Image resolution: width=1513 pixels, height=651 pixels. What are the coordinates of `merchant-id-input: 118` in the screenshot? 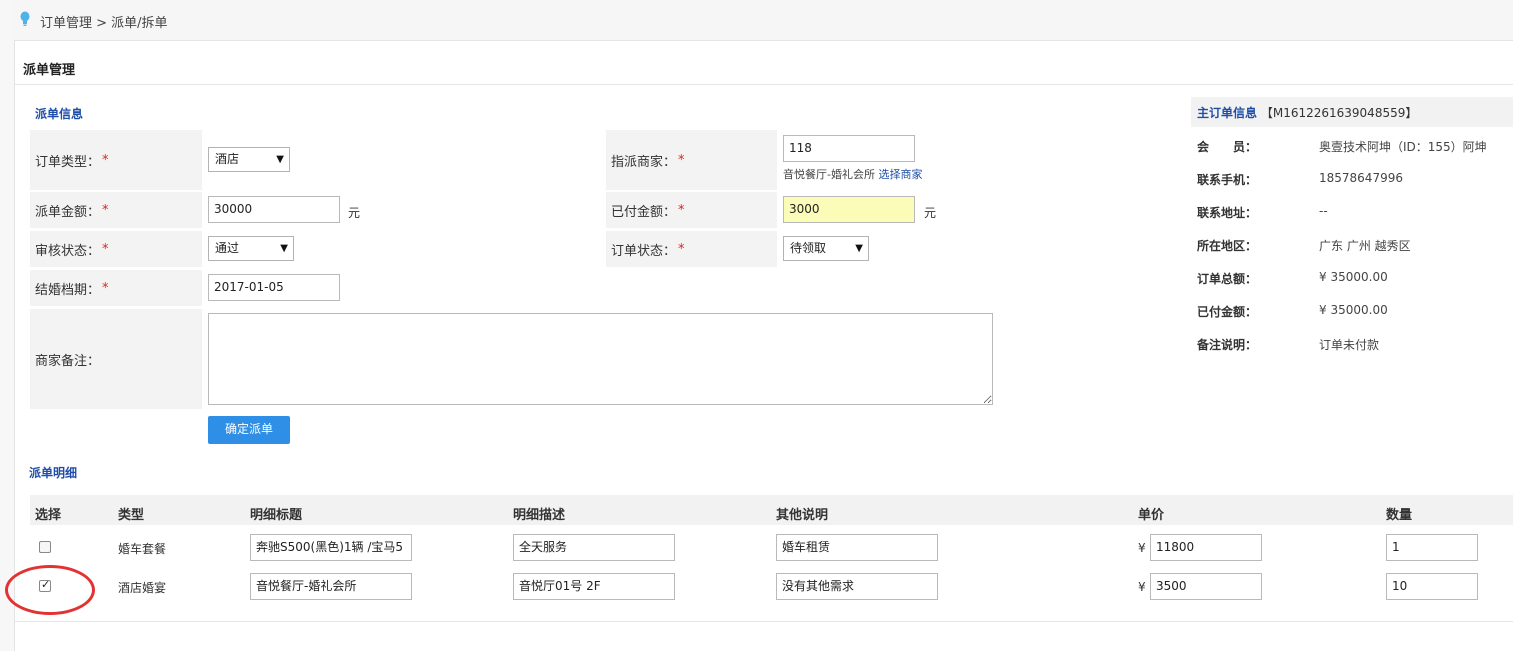 It's located at (849, 148).